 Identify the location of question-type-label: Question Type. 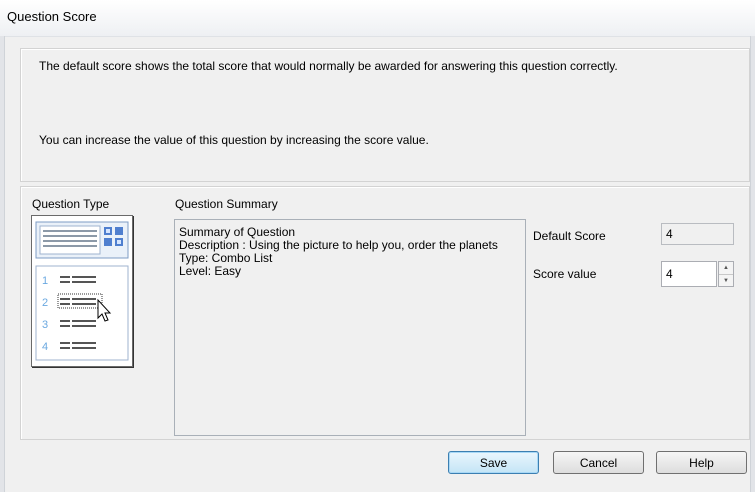
(71, 204).